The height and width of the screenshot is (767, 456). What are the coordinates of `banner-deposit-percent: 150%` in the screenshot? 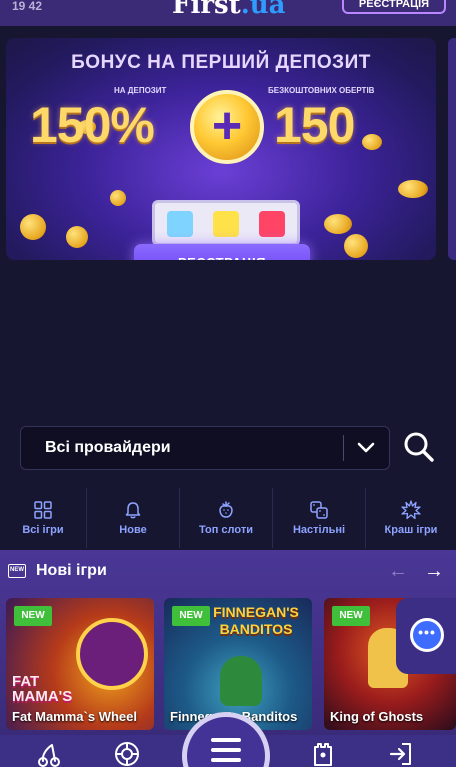 It's located at (92, 125).